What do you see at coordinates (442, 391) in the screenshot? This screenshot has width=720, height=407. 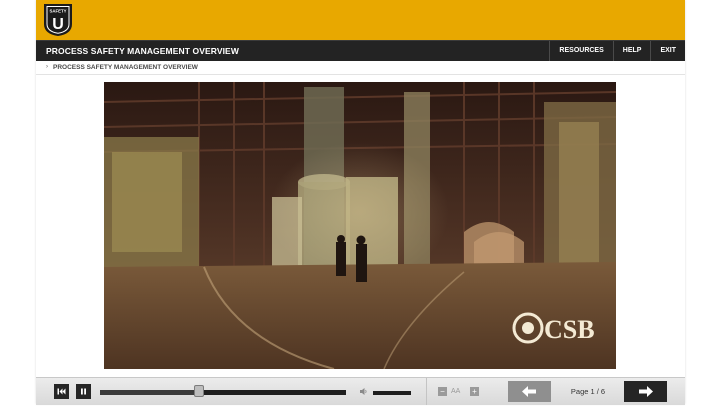 I see `font-decrease-button: −` at bounding box center [442, 391].